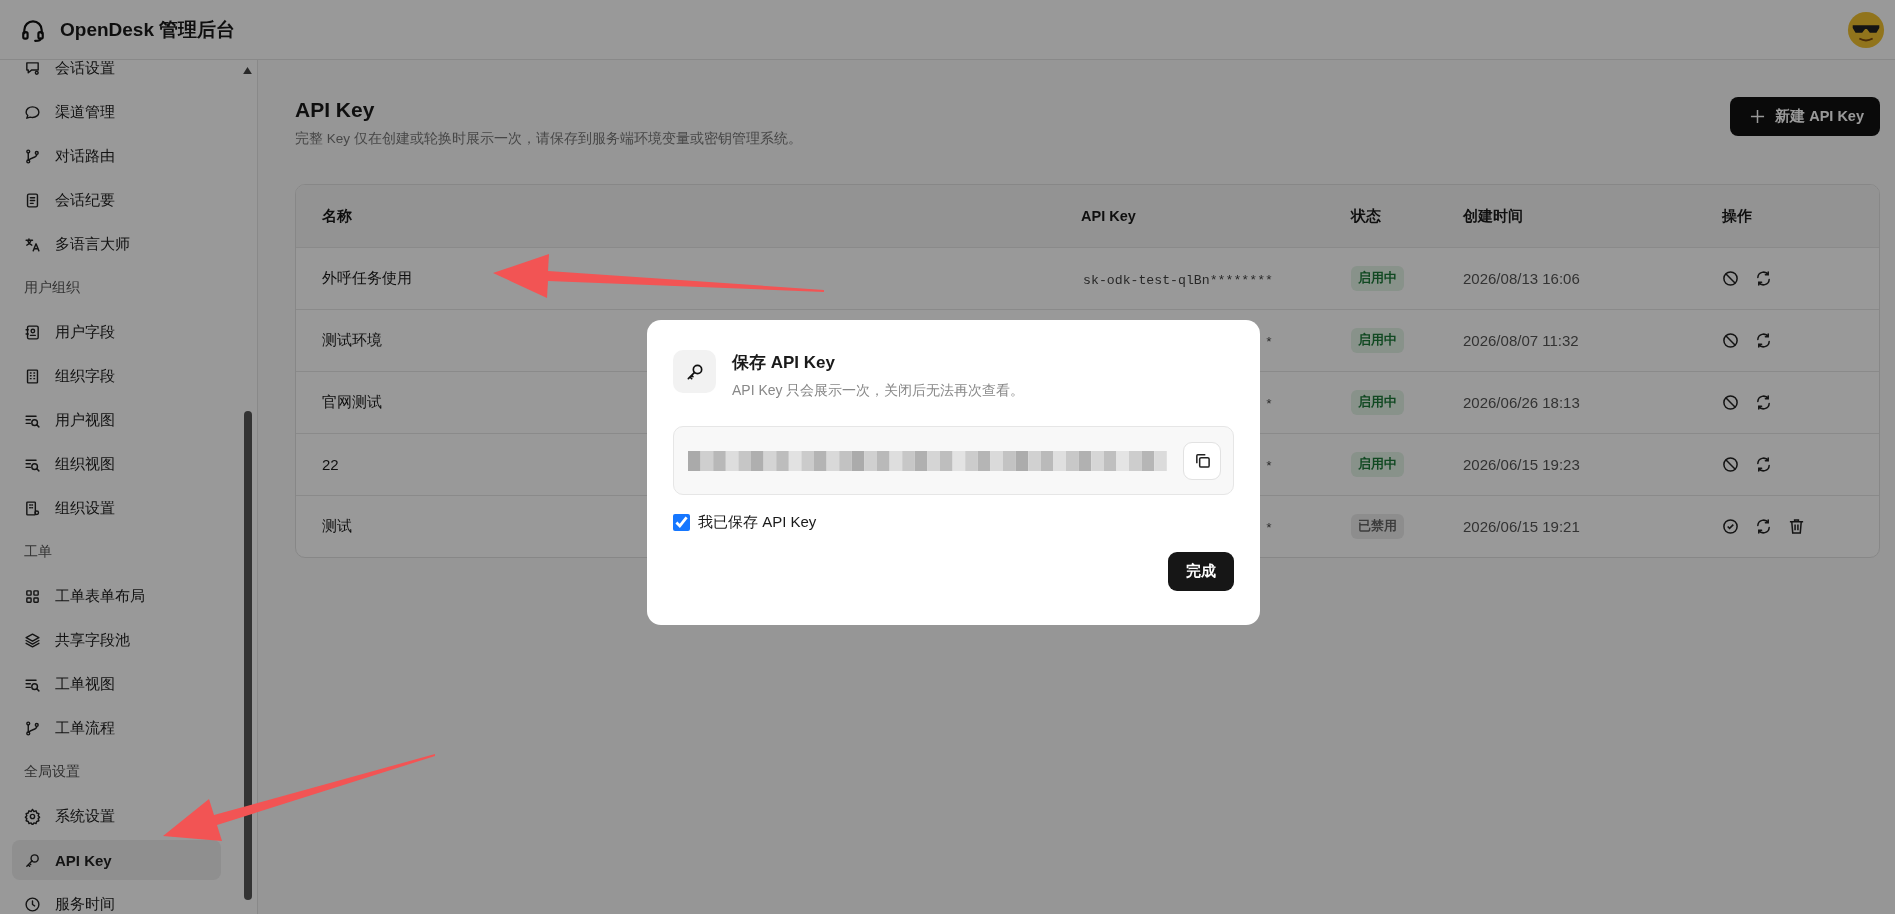 The width and height of the screenshot is (1895, 914). What do you see at coordinates (116, 376) in the screenshot?
I see `sidebar-item: 组织字段` at bounding box center [116, 376].